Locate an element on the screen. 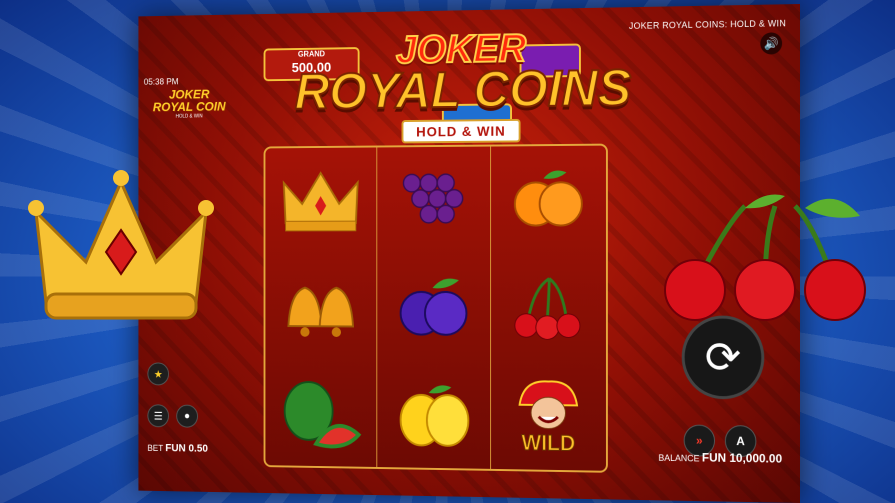 The width and height of the screenshot is (895, 503). main-logo: JOKER ROYAL COINS HOLD & WIN is located at coordinates (465, 85).